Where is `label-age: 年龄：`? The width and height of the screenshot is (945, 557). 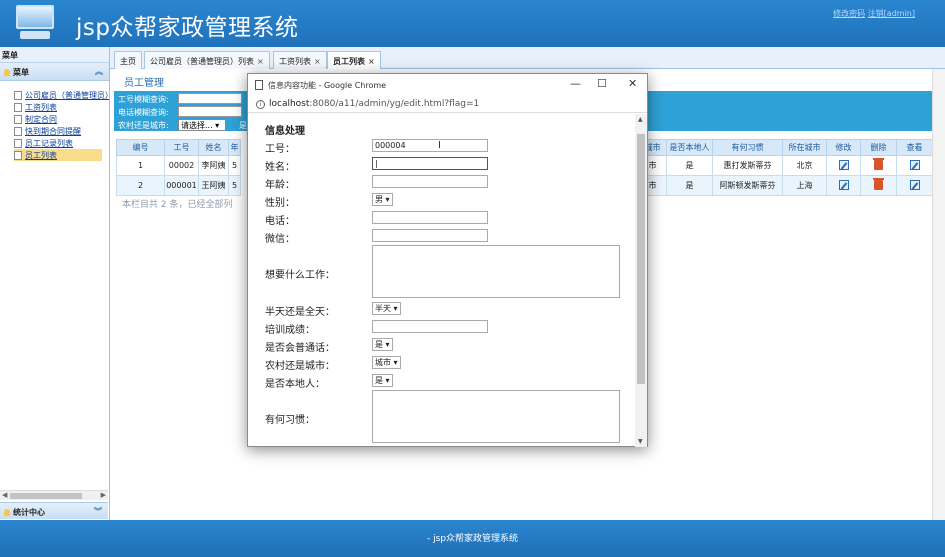
label-age: 年龄： is located at coordinates (280, 185).